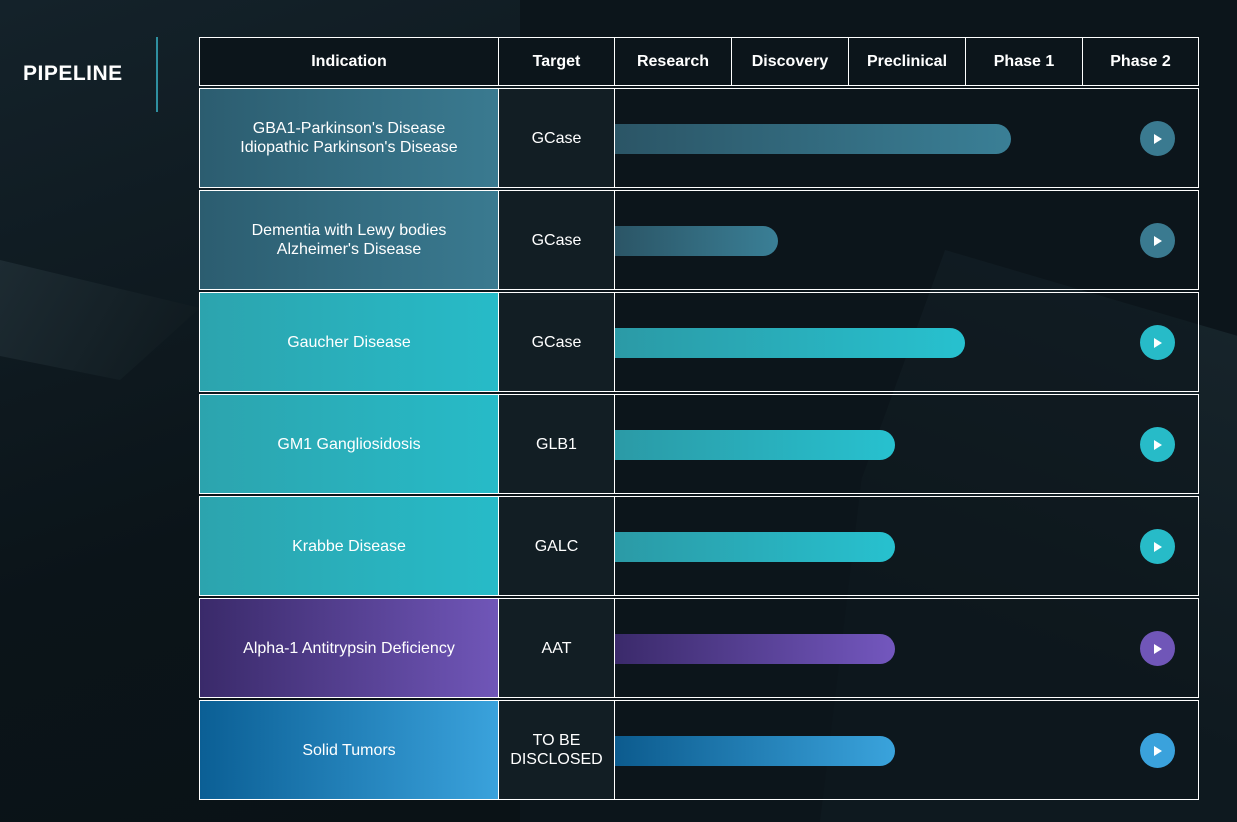 The image size is (1237, 822). Describe the element at coordinates (907, 61) in the screenshot. I see `column-header-preclinical: Preclinical` at that location.